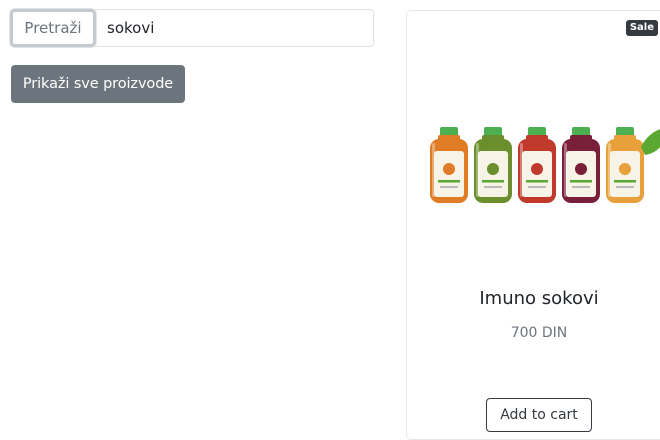 The width and height of the screenshot is (660, 440). Describe the element at coordinates (539, 415) in the screenshot. I see `add-to-cart-button: Add to cart` at that location.